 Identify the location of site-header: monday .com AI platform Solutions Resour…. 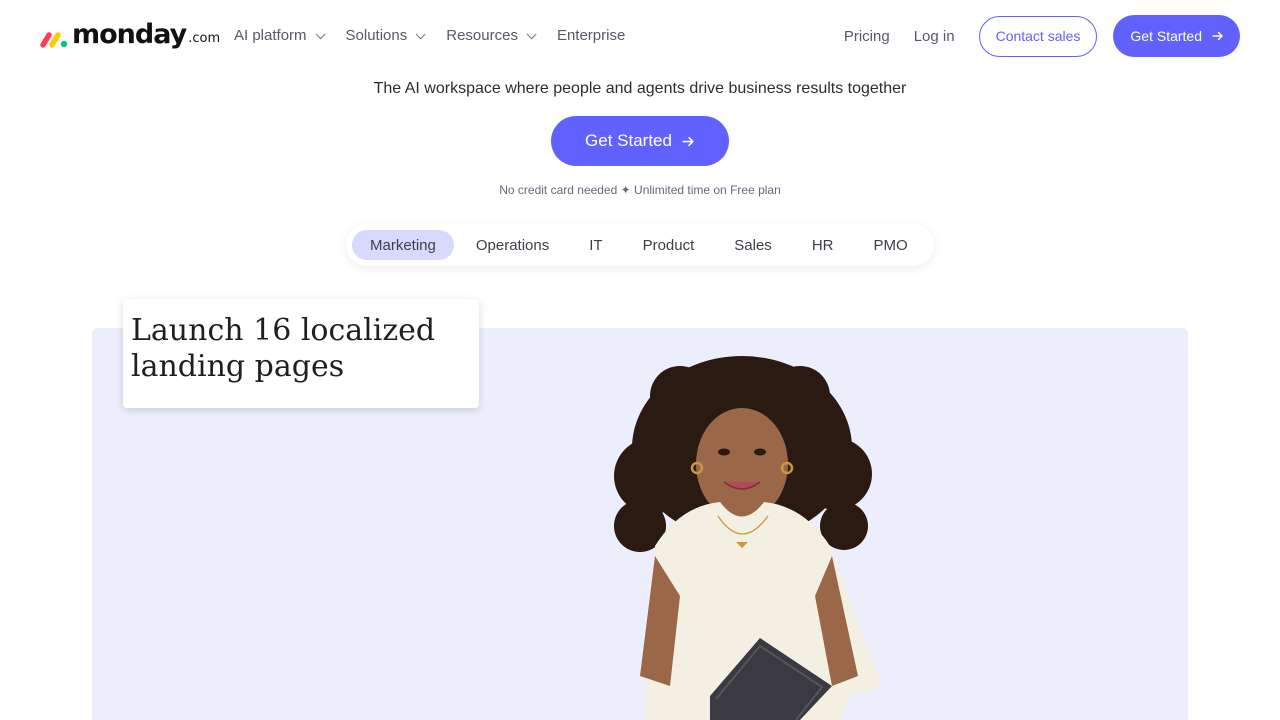
(640, 36).